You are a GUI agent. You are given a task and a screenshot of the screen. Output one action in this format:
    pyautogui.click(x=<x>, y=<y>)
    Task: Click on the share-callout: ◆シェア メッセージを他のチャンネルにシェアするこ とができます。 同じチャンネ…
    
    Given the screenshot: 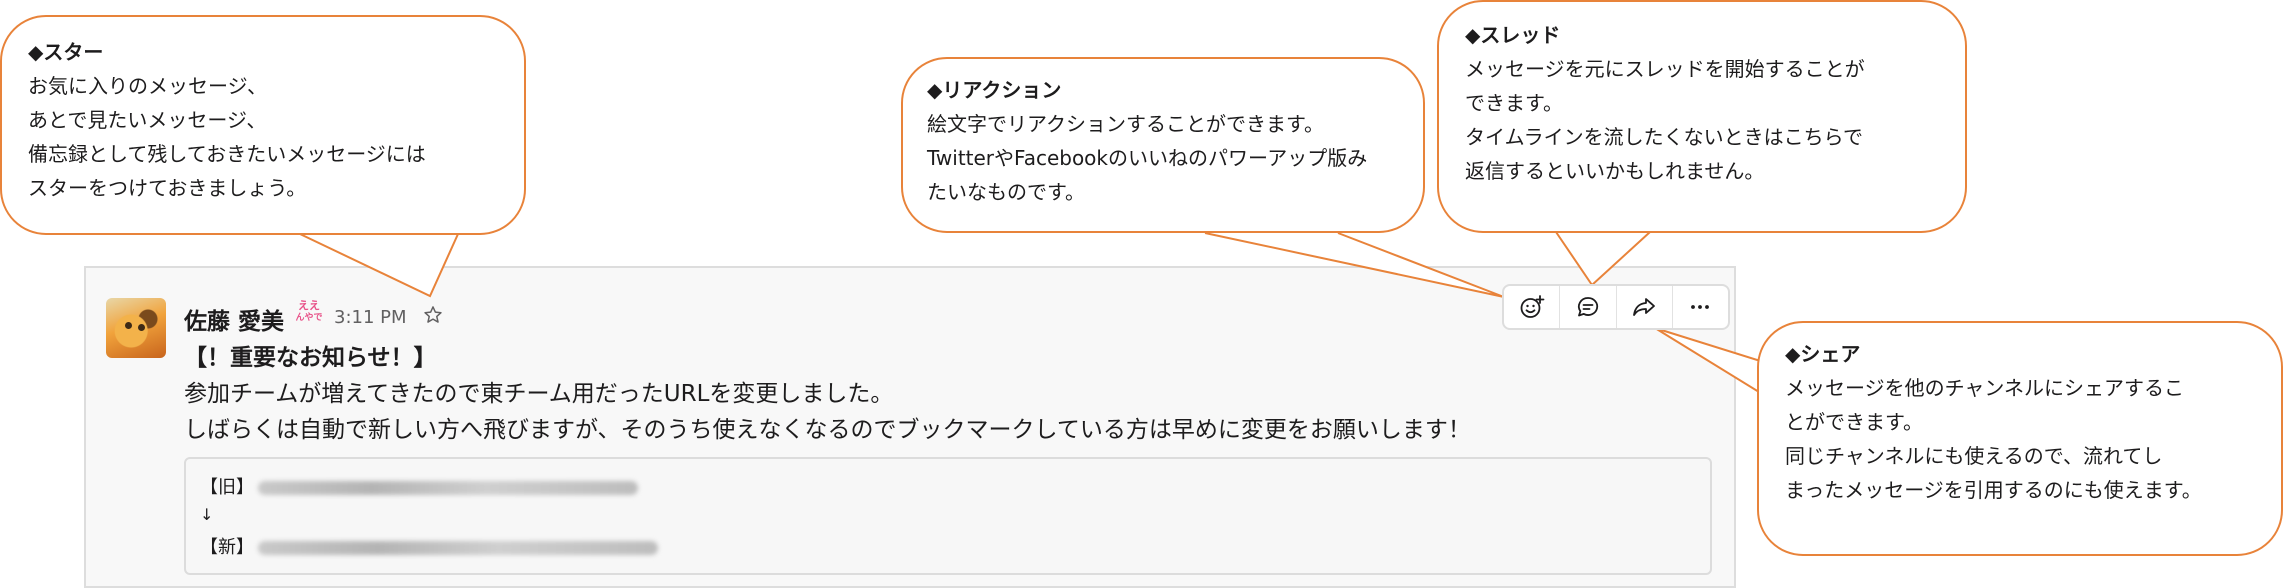 What is the action you would take?
    pyautogui.click(x=2020, y=438)
    